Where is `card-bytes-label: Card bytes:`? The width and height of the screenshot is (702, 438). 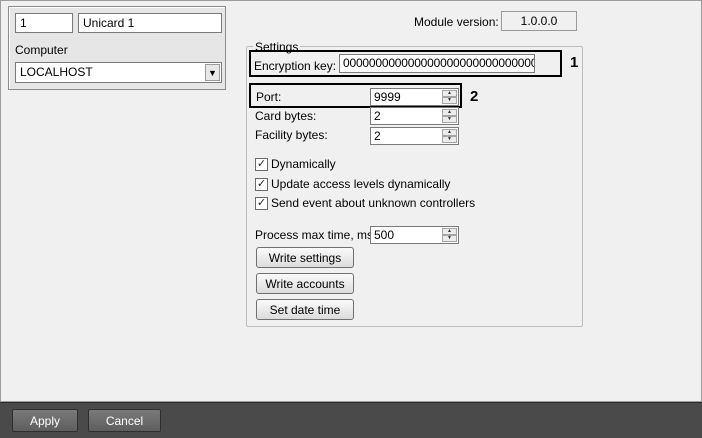 card-bytes-label: Card bytes: is located at coordinates (286, 116).